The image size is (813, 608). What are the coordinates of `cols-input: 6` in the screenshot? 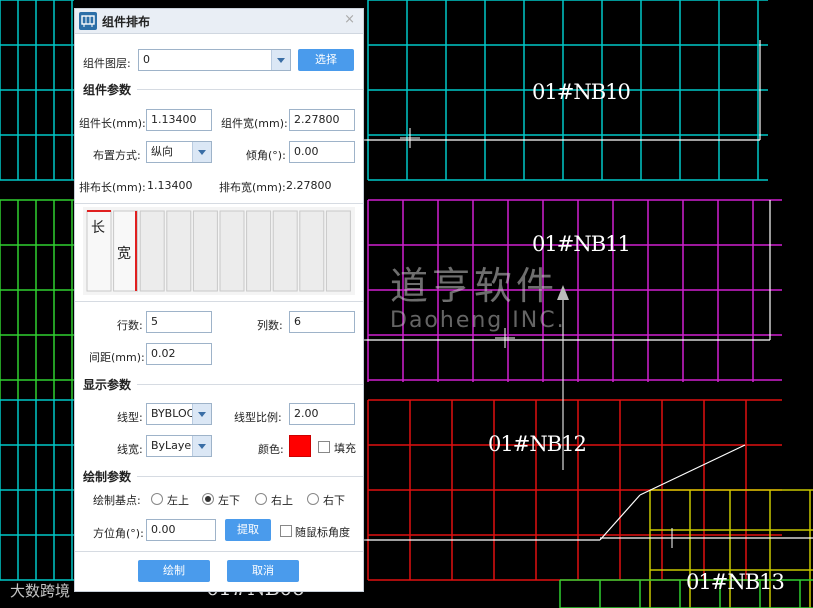 It's located at (322, 322).